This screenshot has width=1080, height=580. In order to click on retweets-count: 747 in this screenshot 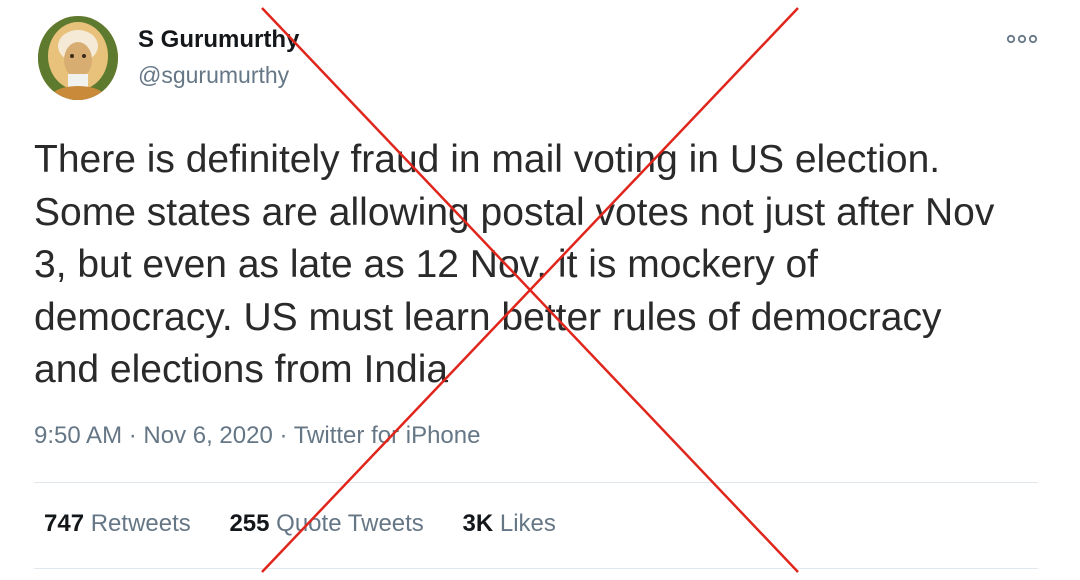, I will do `click(64, 523)`.